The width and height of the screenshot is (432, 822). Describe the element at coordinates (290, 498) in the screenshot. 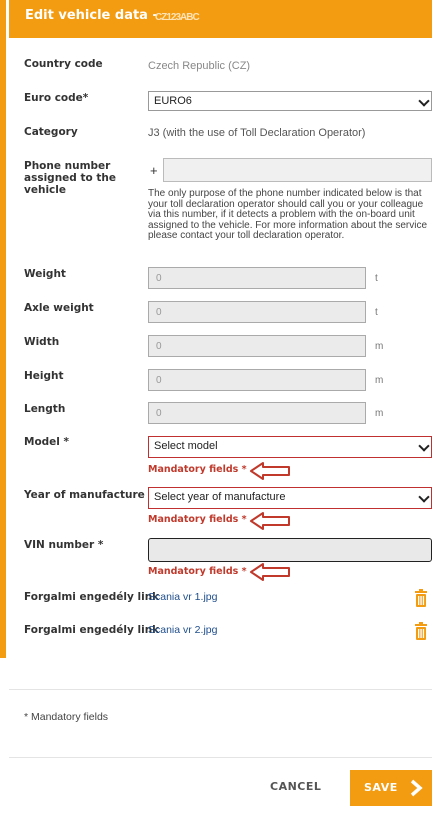

I see `year-select: Select year of manufacture` at that location.